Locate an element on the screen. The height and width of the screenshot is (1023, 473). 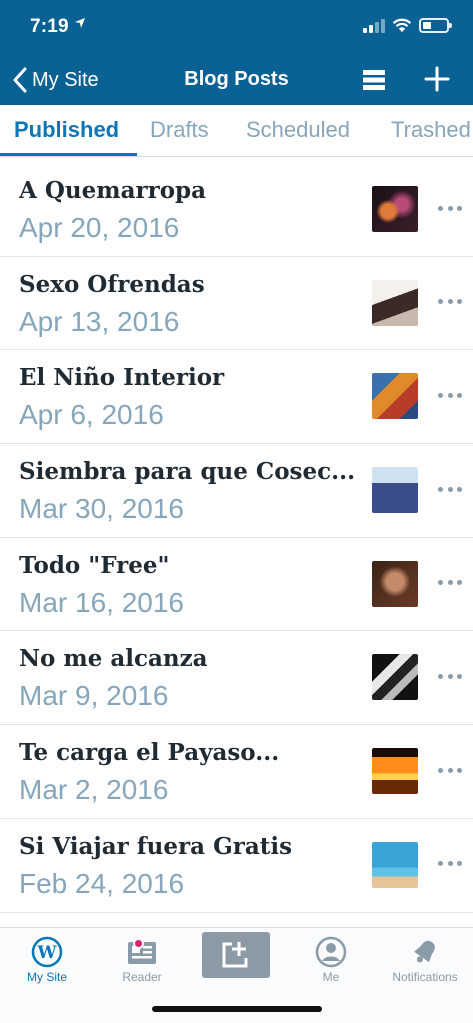
status-time: 7:19 is located at coordinates (49, 26).